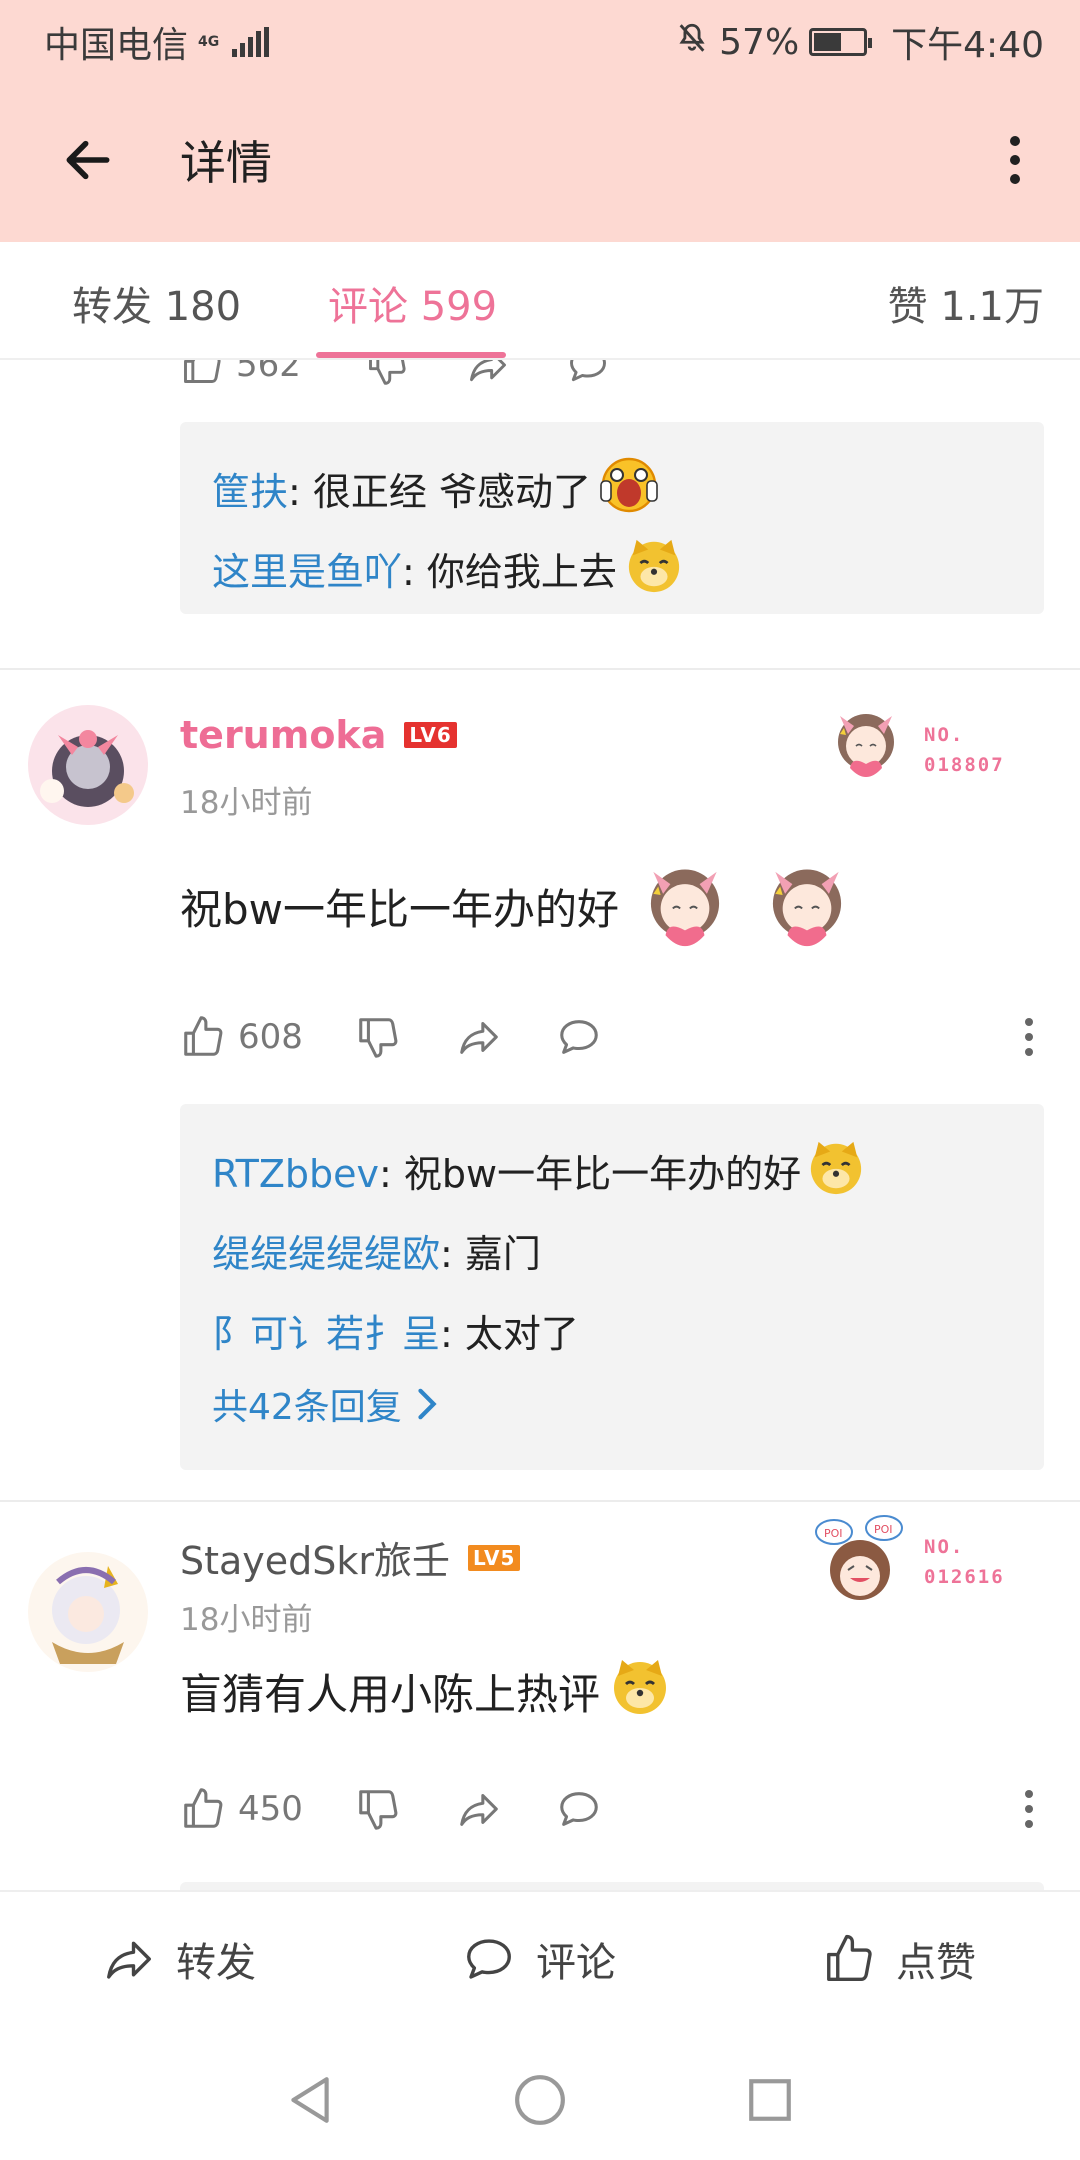 The width and height of the screenshot is (1080, 2160). I want to click on level-badge: LV6, so click(430, 735).